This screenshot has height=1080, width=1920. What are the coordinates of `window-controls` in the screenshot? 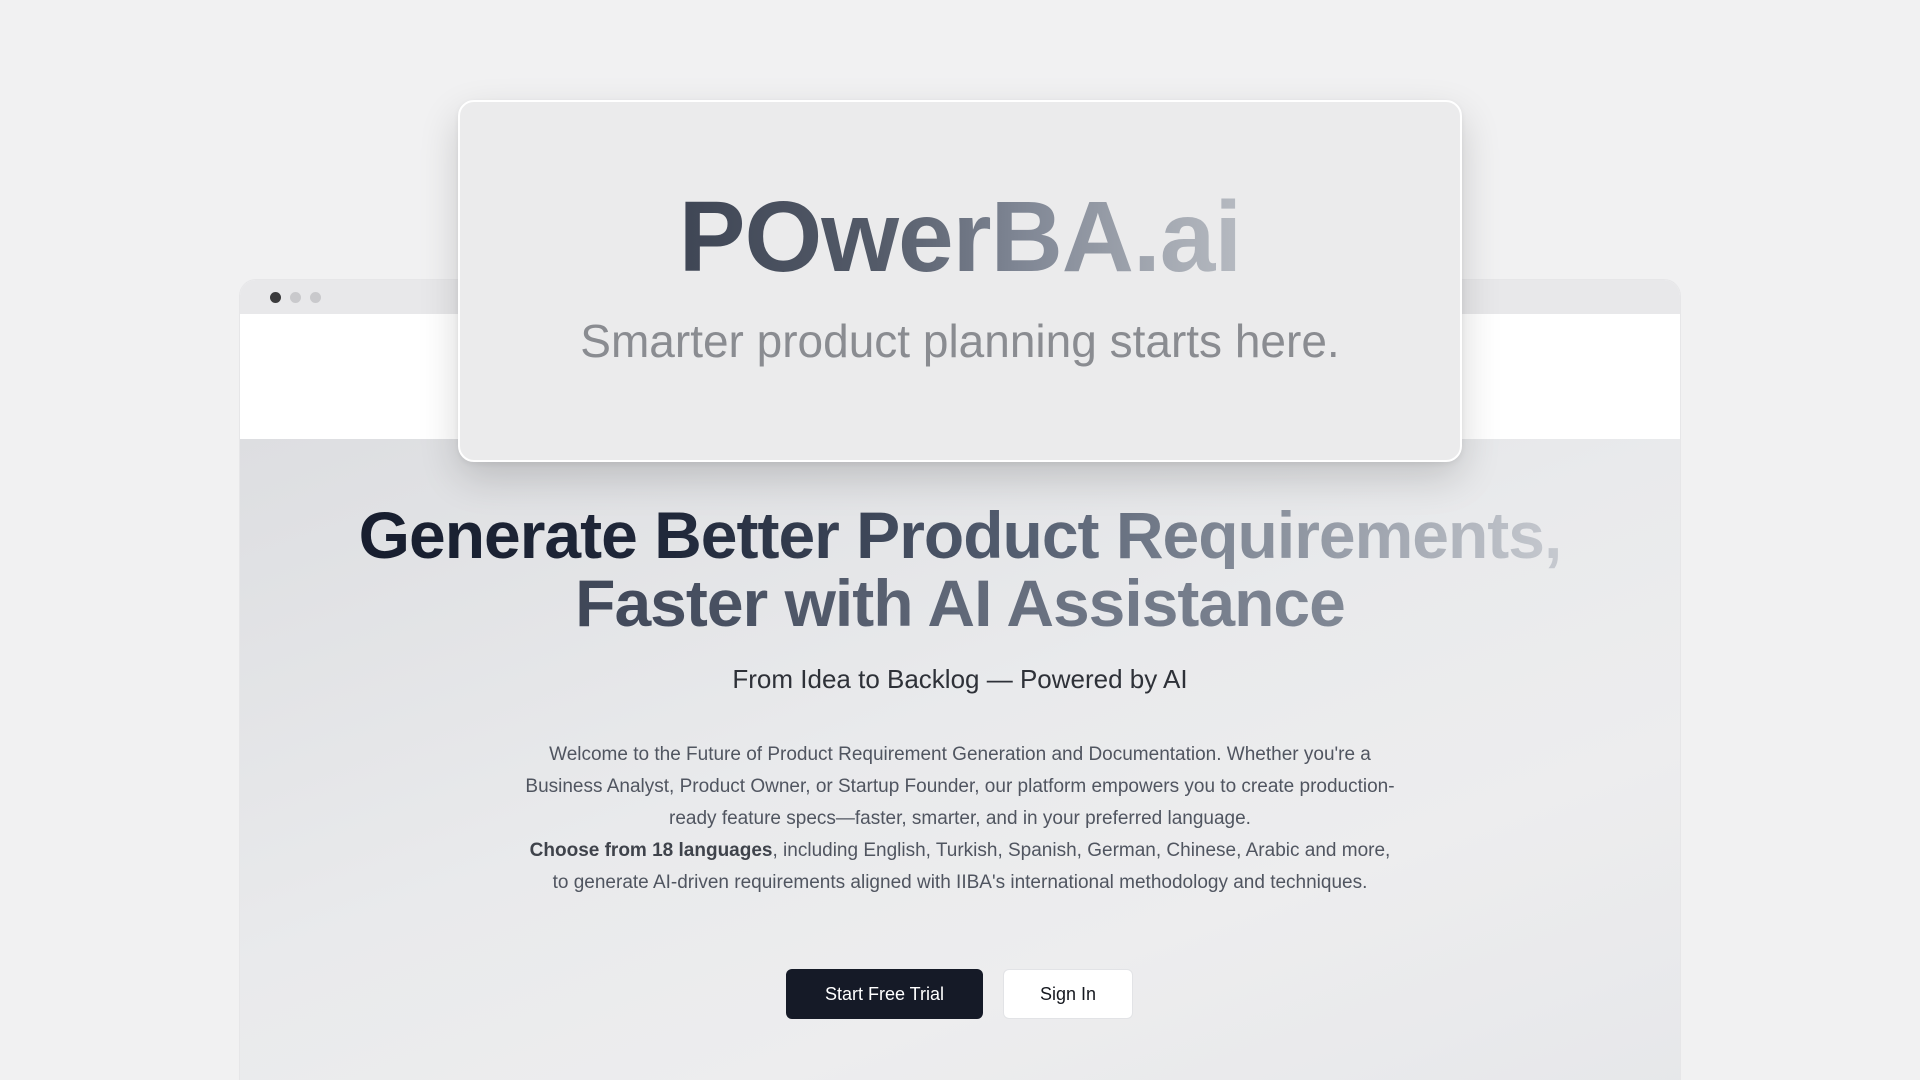 It's located at (295, 297).